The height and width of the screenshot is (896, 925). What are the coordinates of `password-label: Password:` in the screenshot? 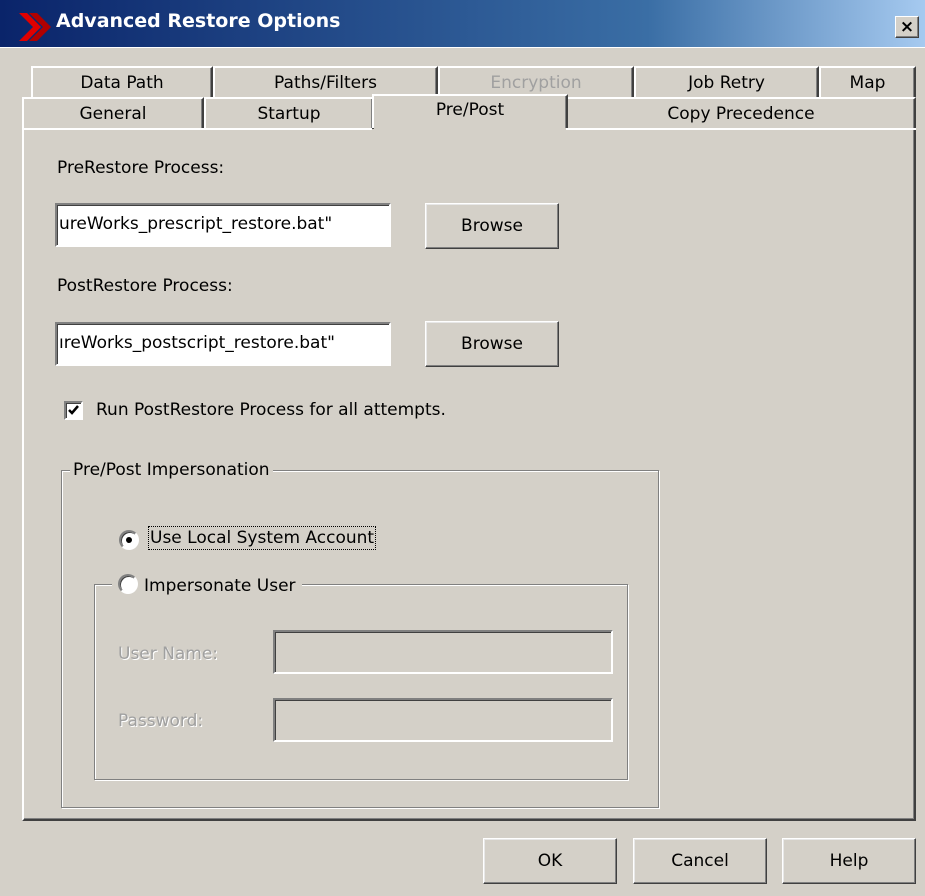 It's located at (161, 721).